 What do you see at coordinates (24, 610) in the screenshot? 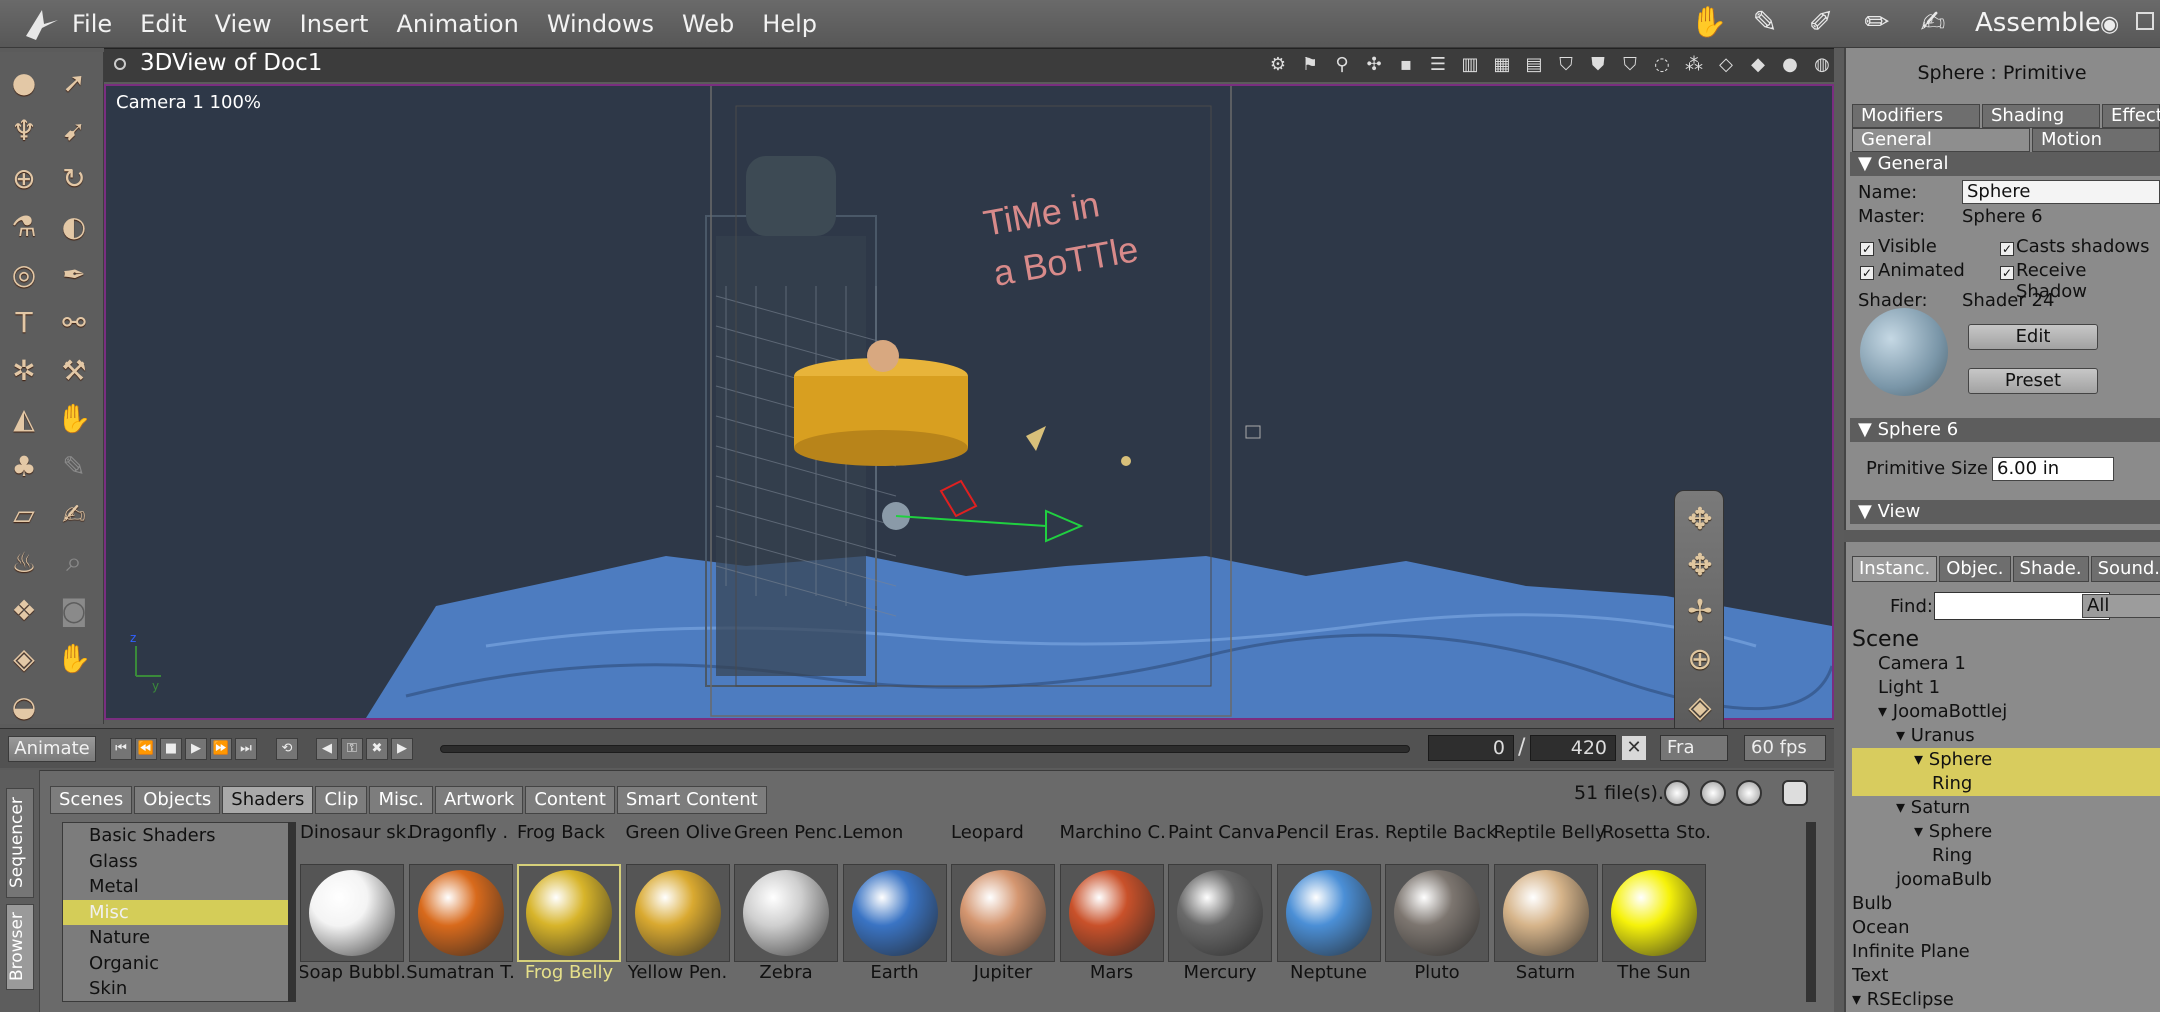
I see `cubes-tool-icon: ❖` at bounding box center [24, 610].